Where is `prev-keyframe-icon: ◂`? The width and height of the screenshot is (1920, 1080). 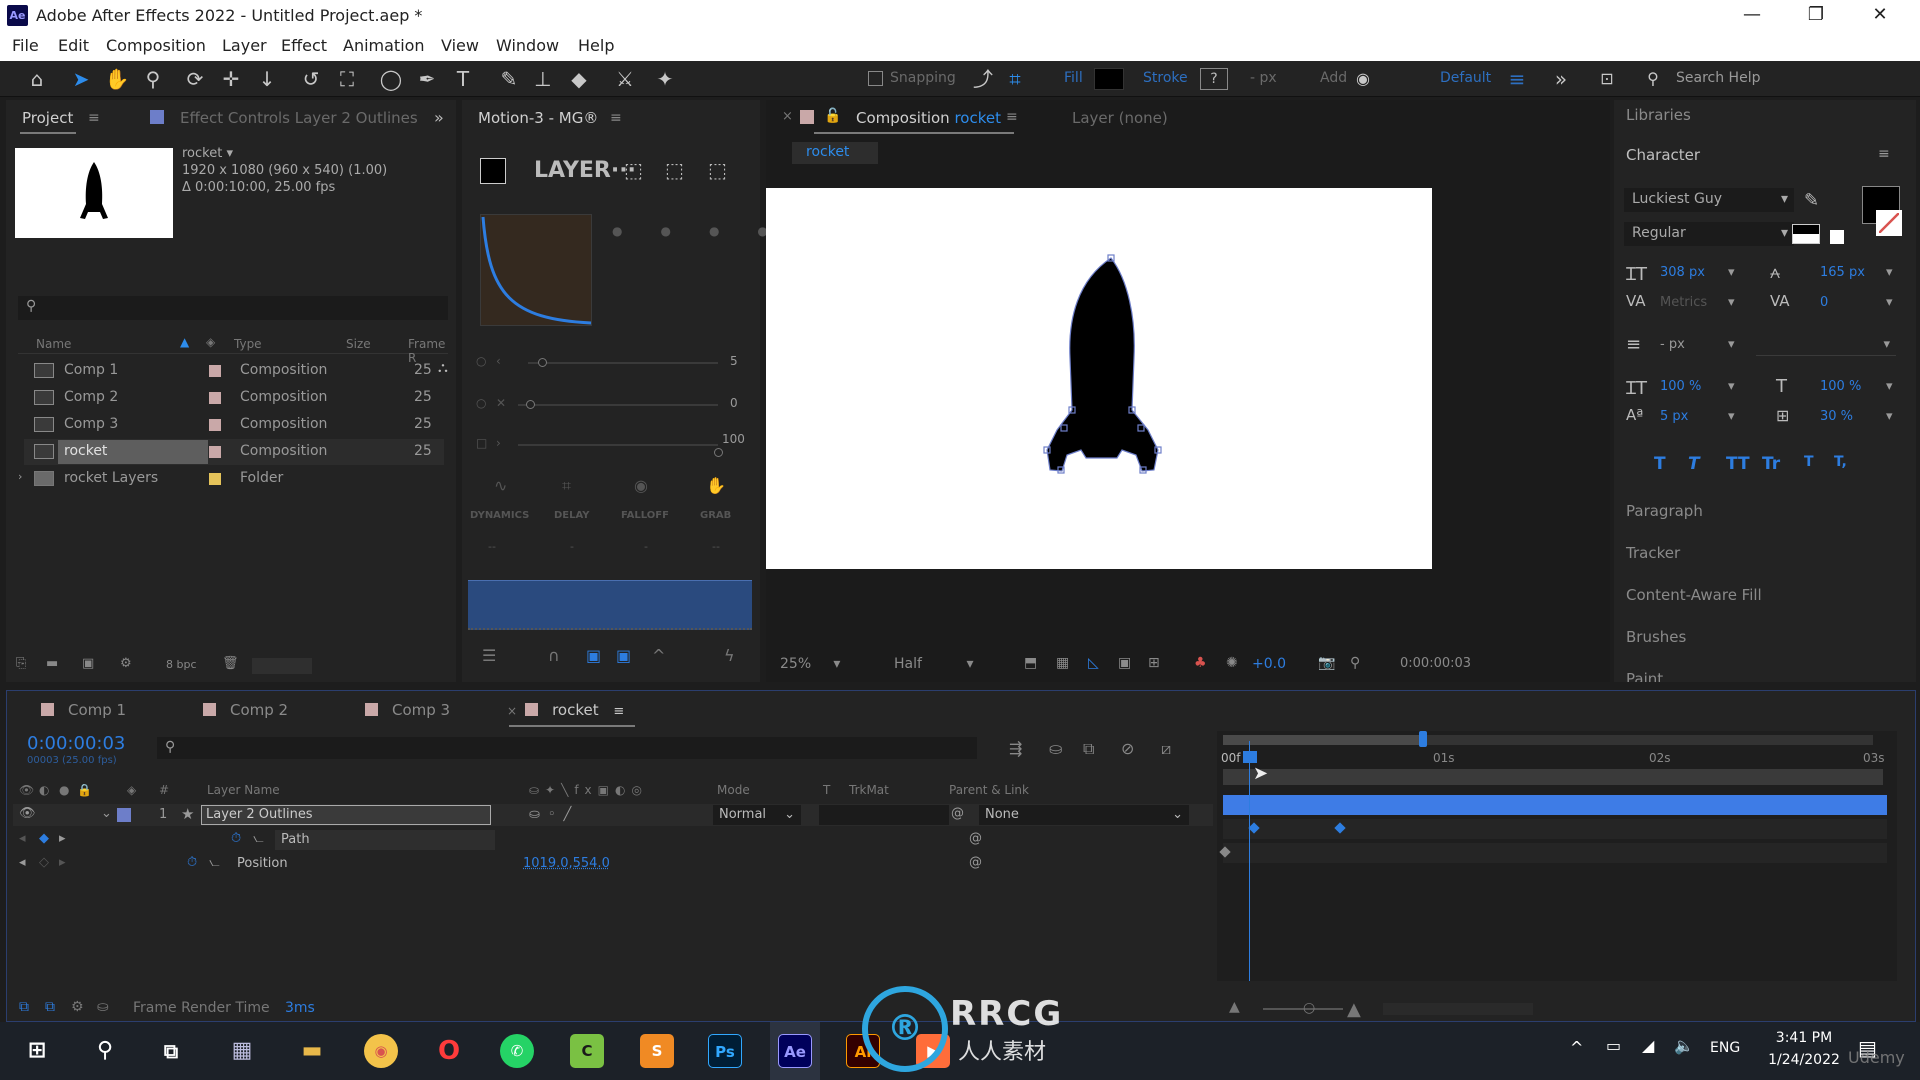
prev-keyframe-icon: ◂ is located at coordinates (22, 838).